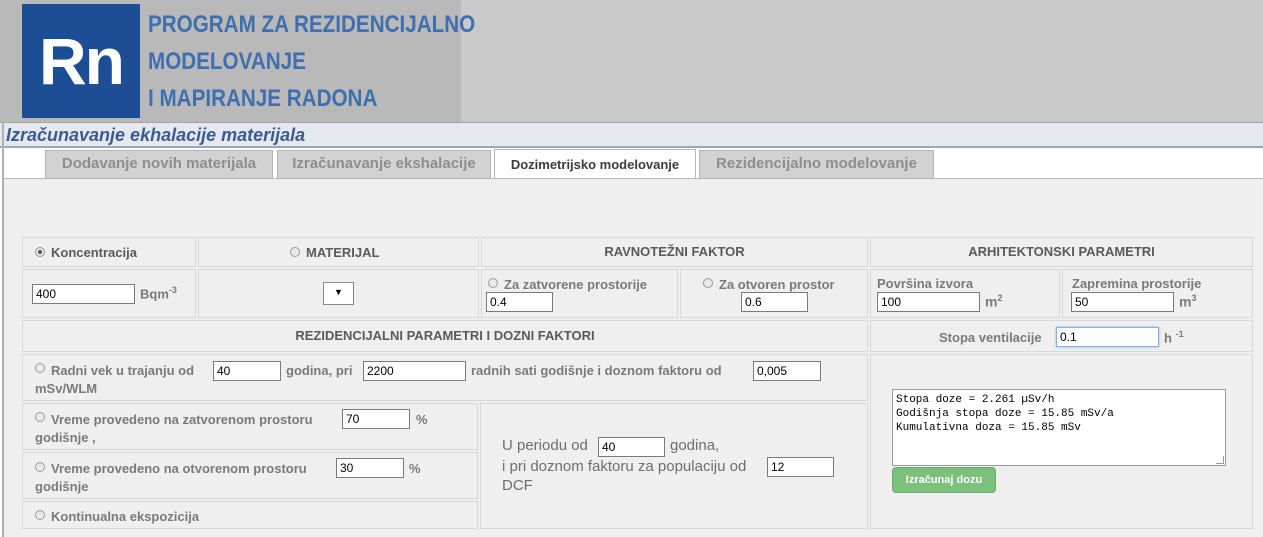  I want to click on ventilacija-input, so click(1107, 337).